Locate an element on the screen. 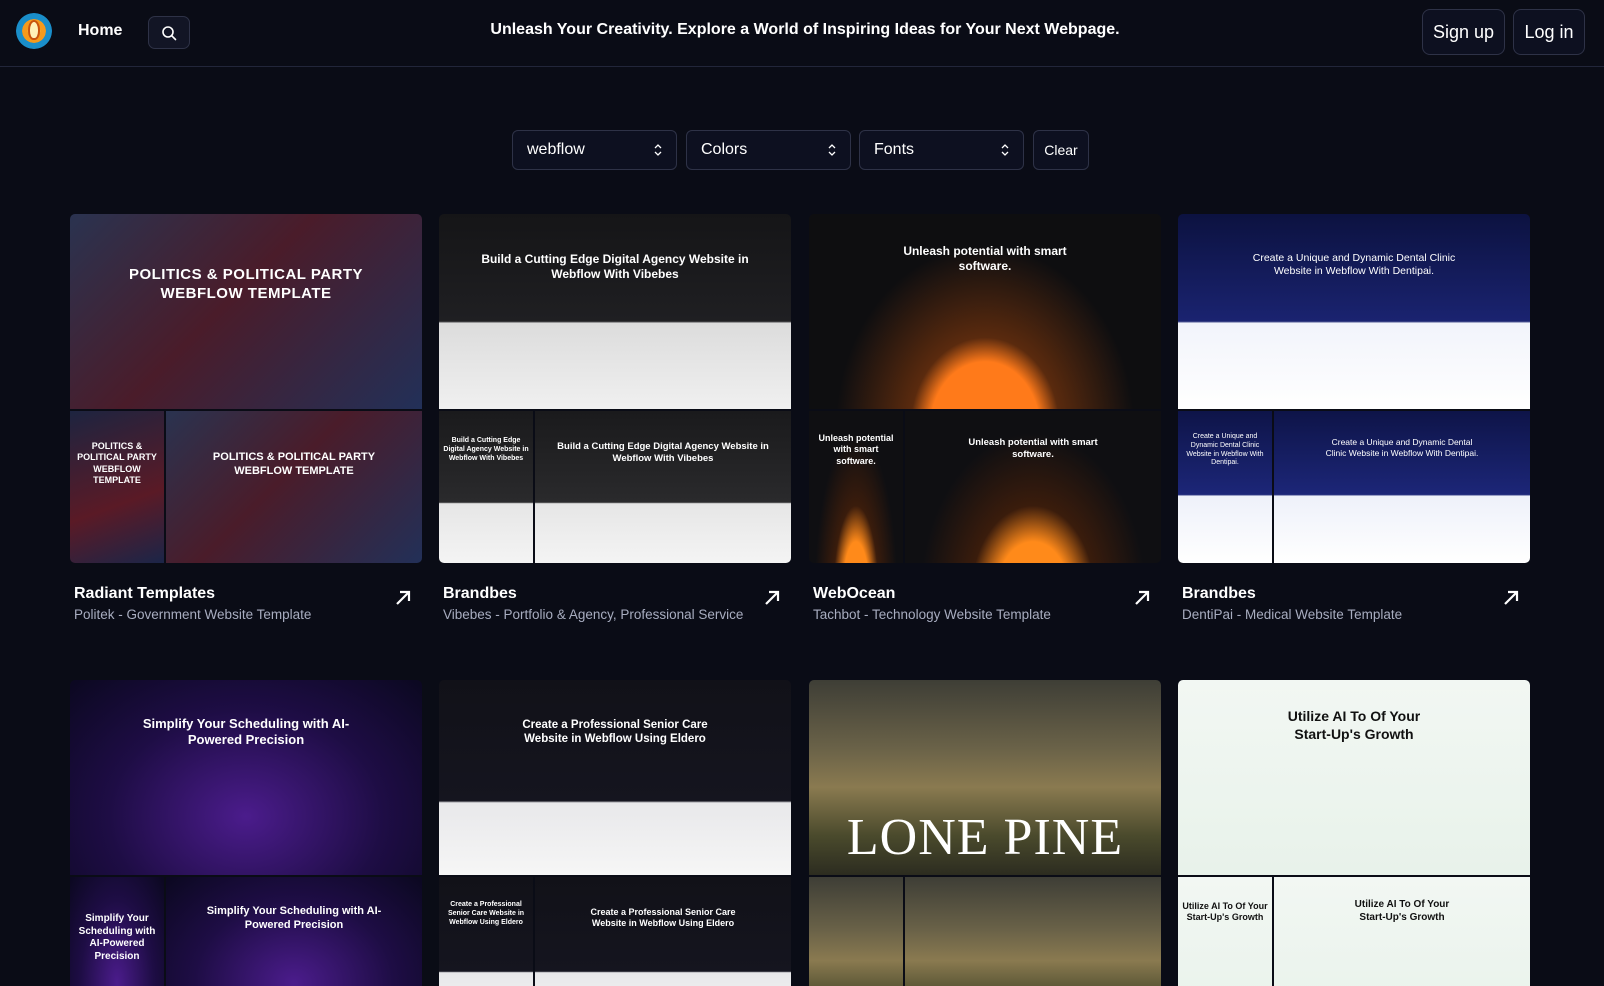 The width and height of the screenshot is (1604, 986). logo-icon is located at coordinates (34, 31).